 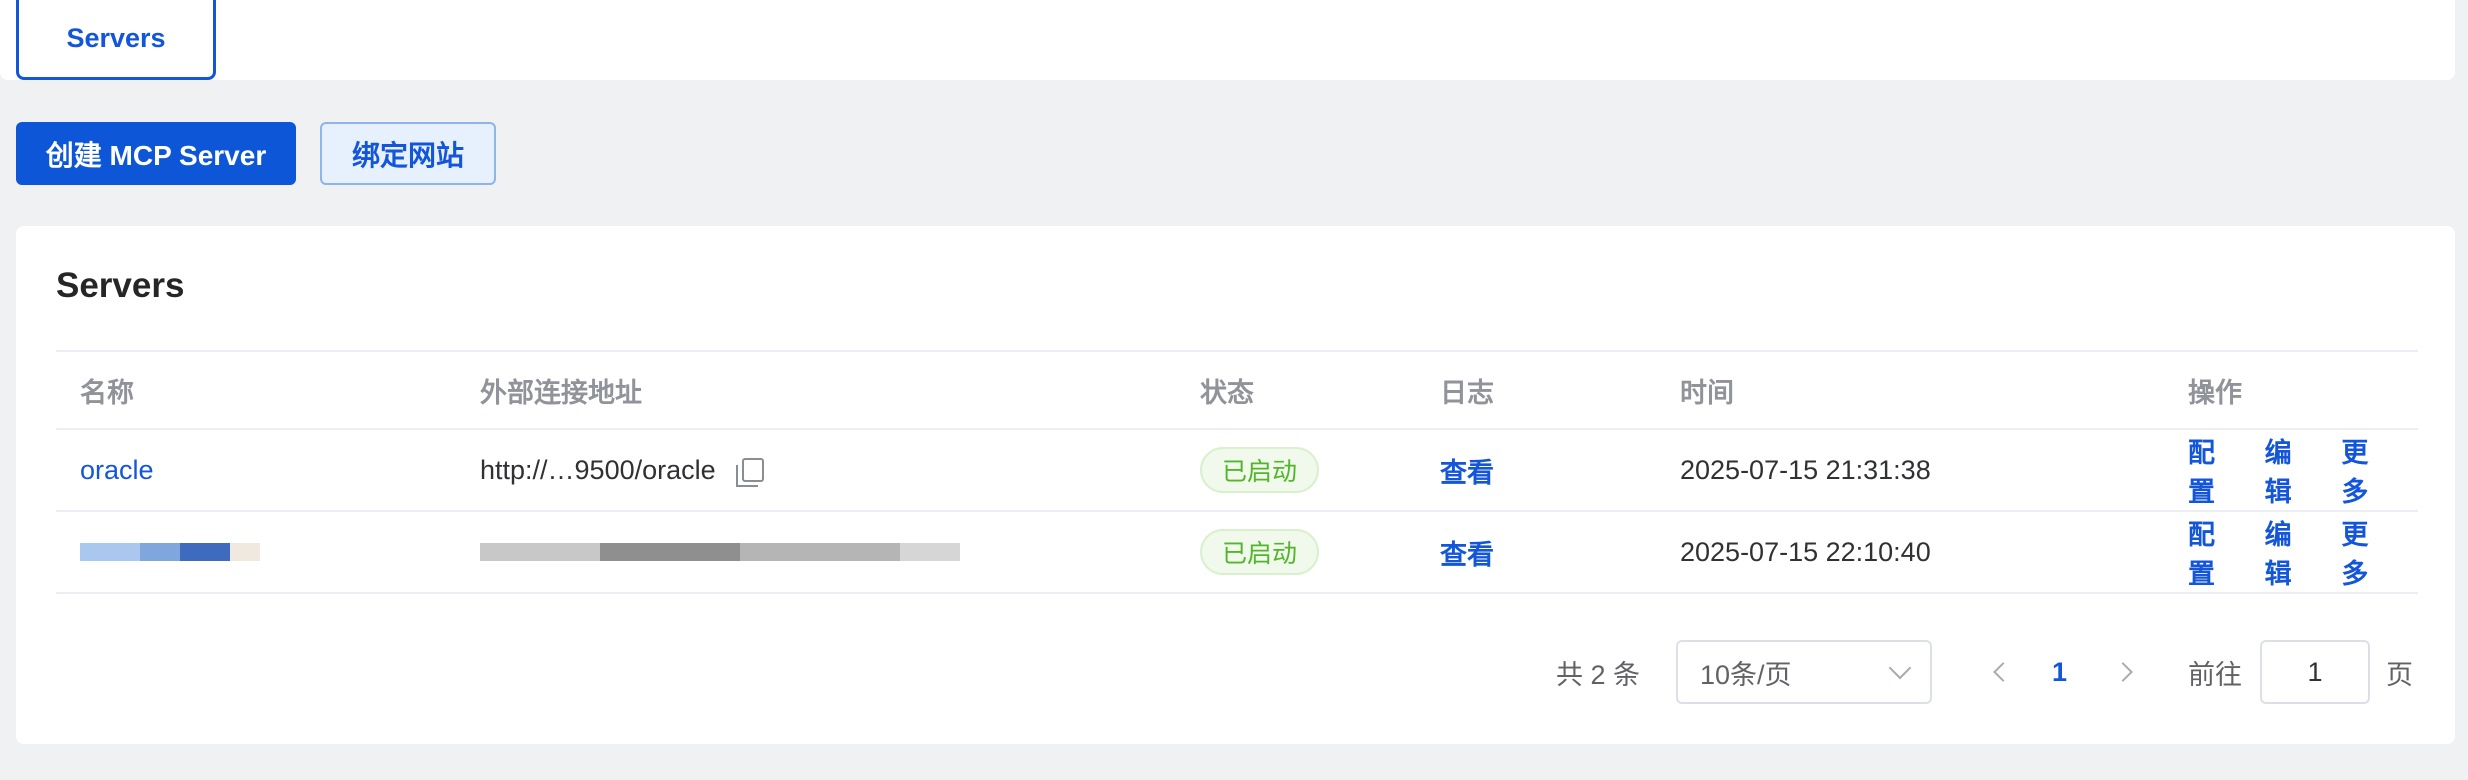 What do you see at coordinates (1227, 392) in the screenshot?
I see `column-header-status: 状态` at bounding box center [1227, 392].